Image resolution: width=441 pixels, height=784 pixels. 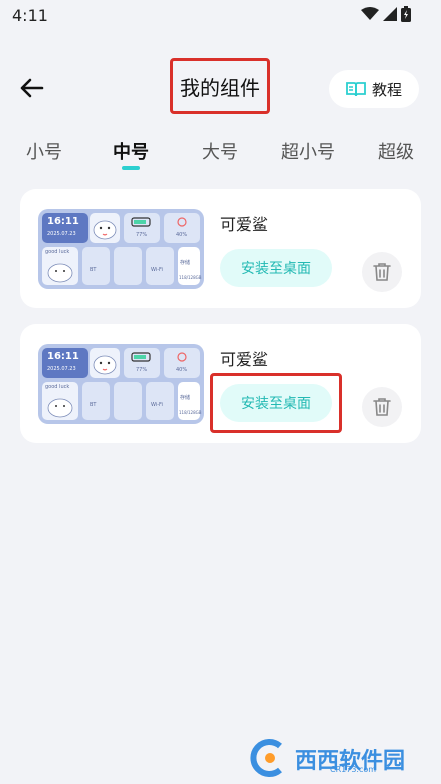 What do you see at coordinates (131, 168) in the screenshot?
I see `tab-indicator` at bounding box center [131, 168].